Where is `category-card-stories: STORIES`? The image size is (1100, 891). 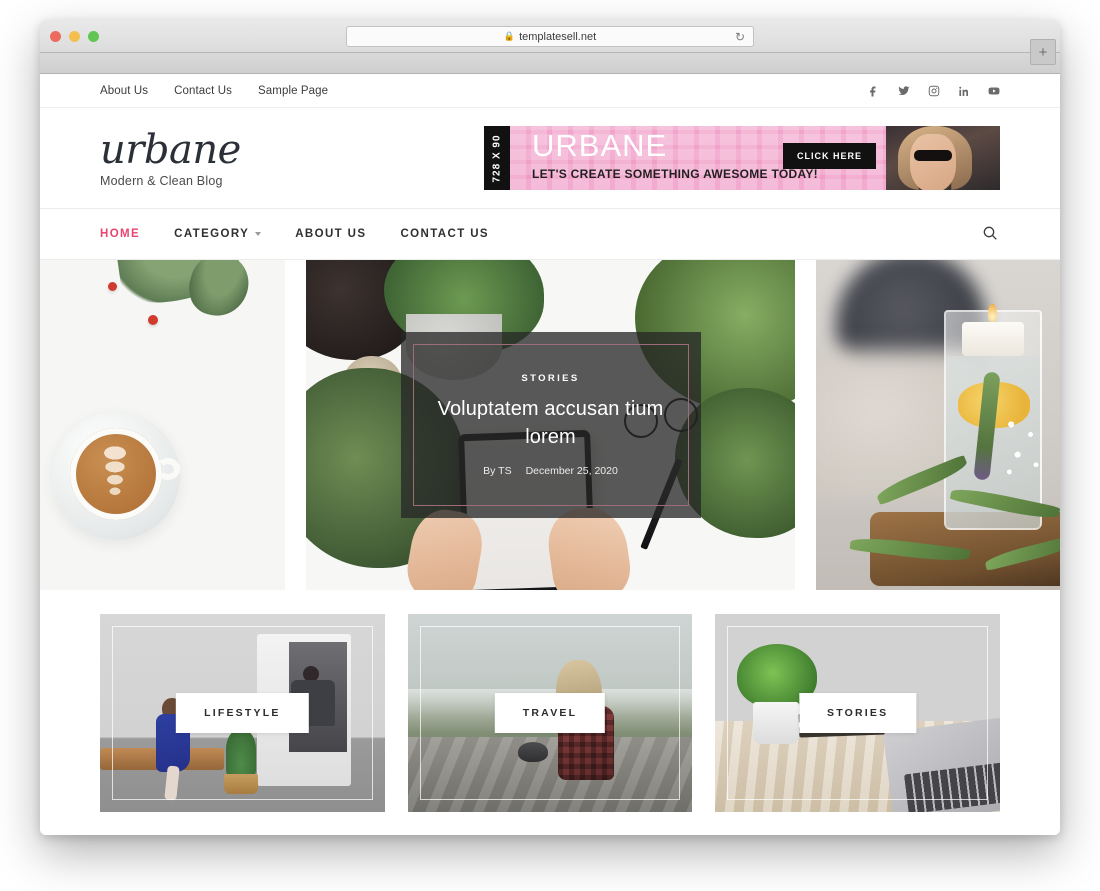
category-card-stories: STORIES is located at coordinates (858, 713).